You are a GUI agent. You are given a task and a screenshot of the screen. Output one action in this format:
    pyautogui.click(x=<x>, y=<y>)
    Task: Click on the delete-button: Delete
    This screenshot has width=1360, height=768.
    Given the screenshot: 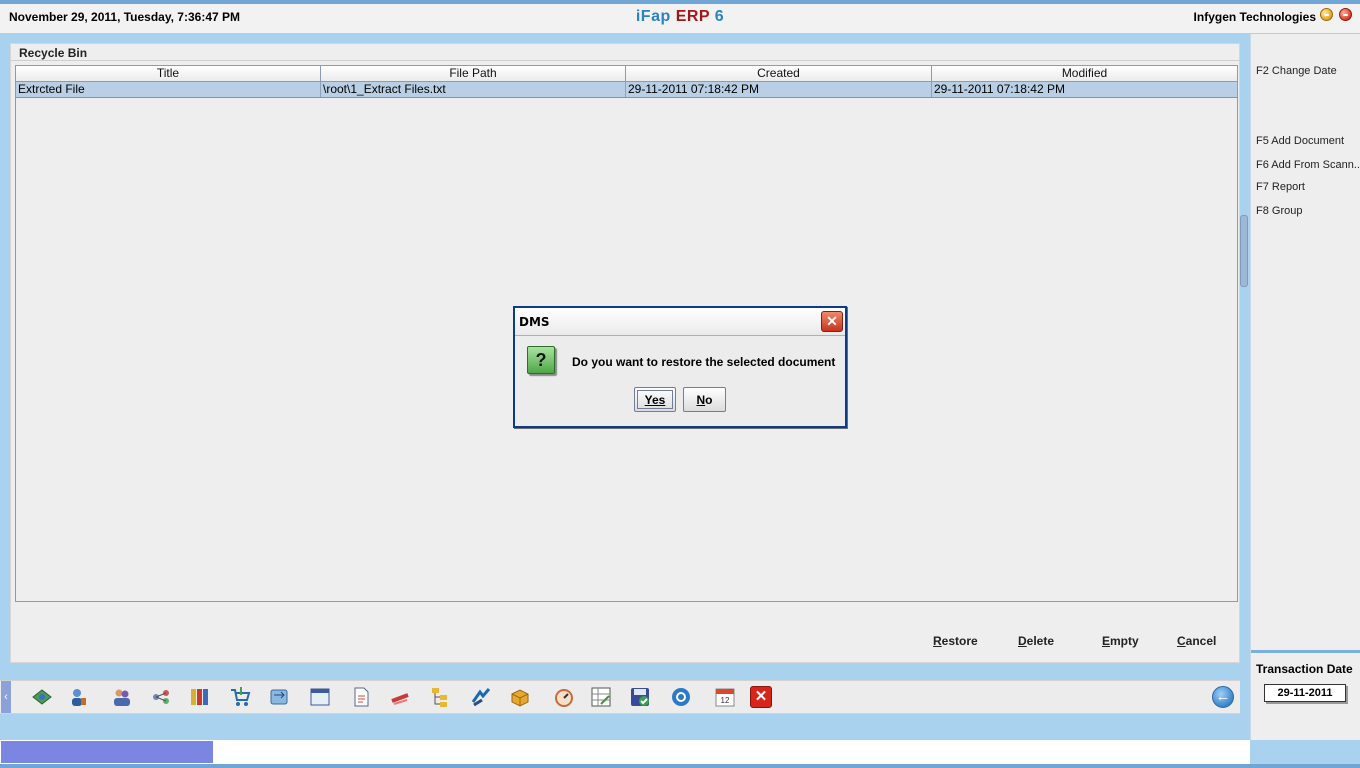 What is the action you would take?
    pyautogui.click(x=1036, y=641)
    